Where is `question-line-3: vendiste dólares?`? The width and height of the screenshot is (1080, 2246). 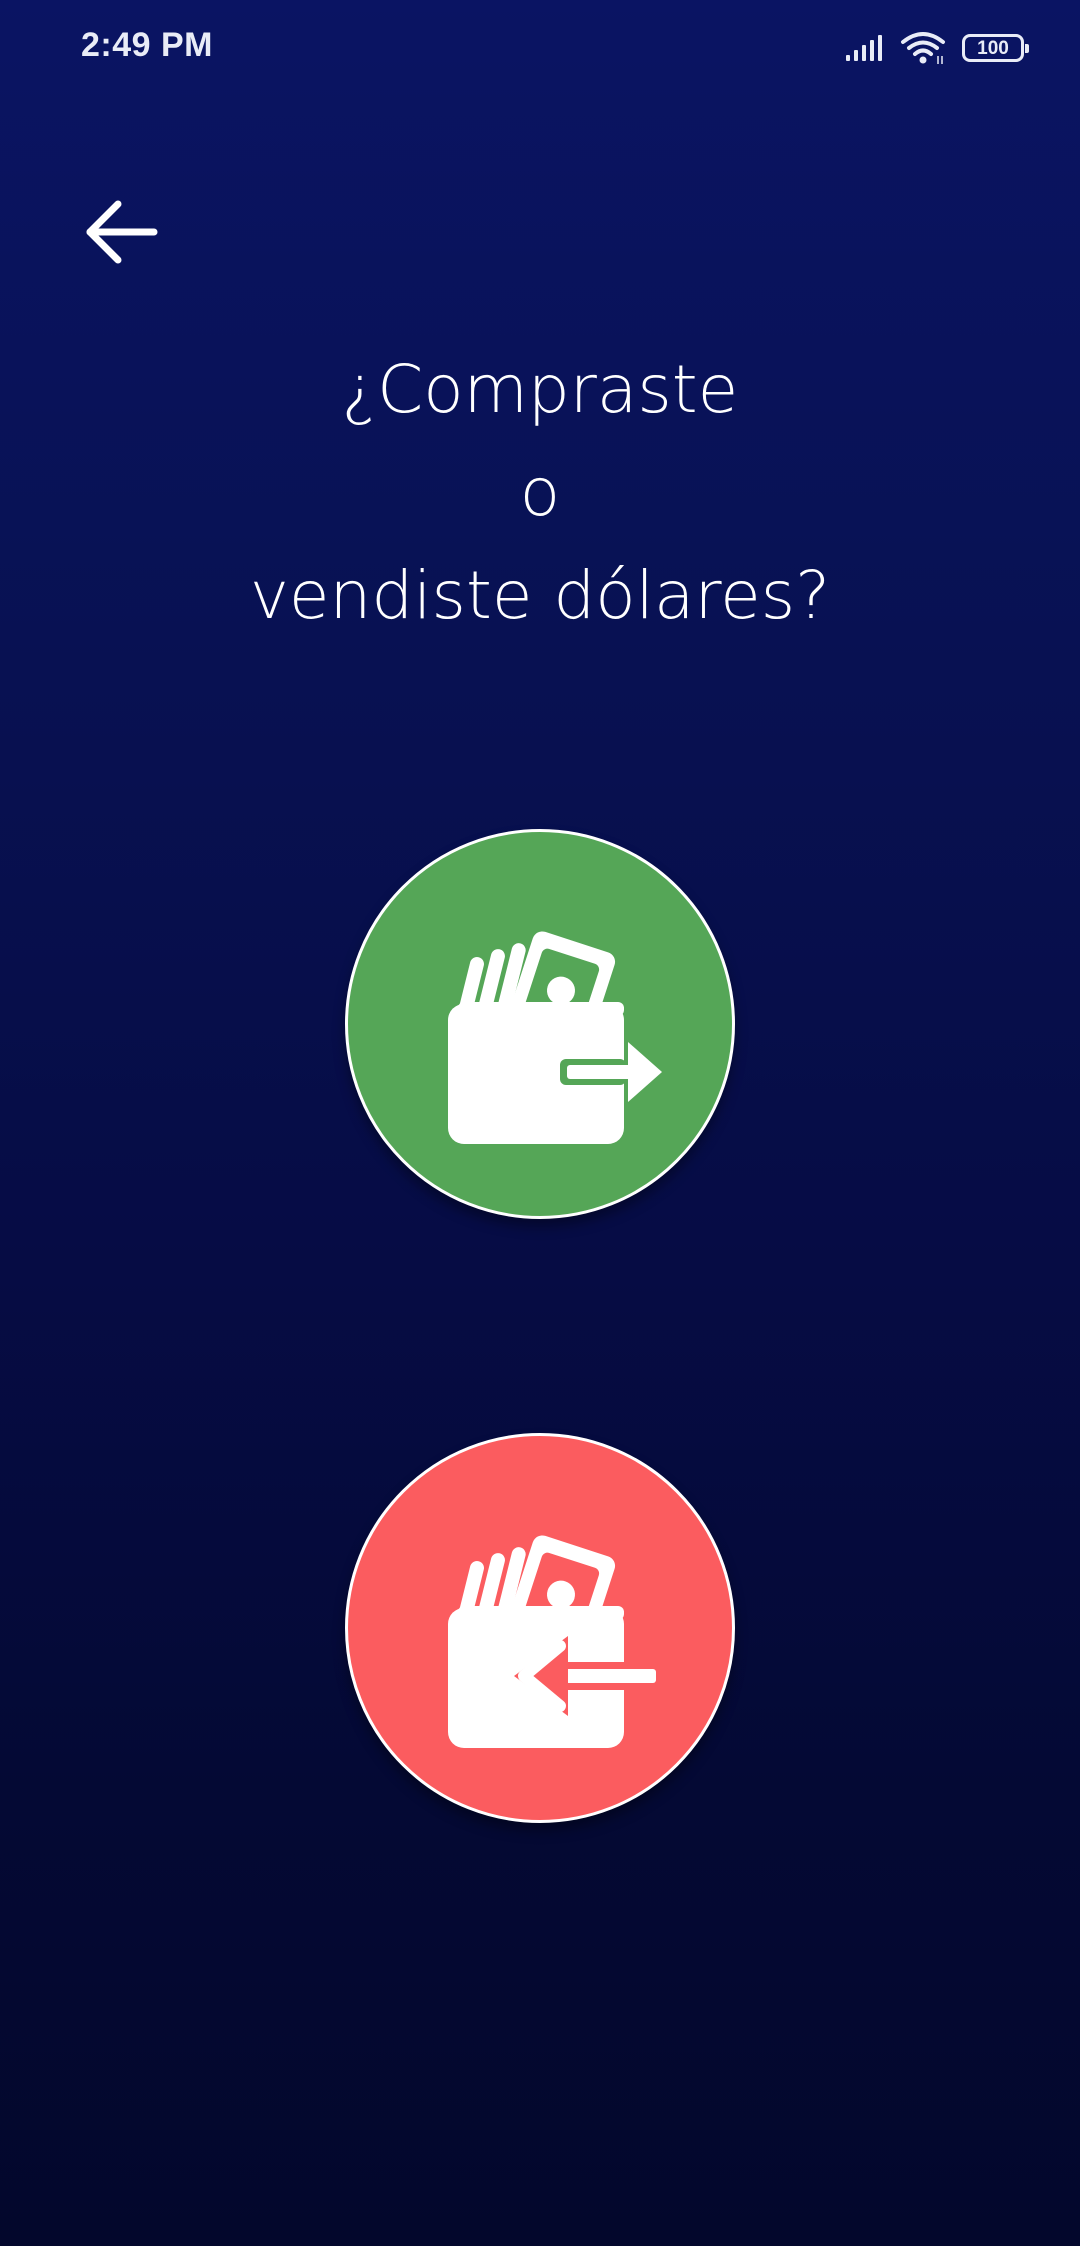
question-line-3: vendiste dólares? is located at coordinates (540, 595).